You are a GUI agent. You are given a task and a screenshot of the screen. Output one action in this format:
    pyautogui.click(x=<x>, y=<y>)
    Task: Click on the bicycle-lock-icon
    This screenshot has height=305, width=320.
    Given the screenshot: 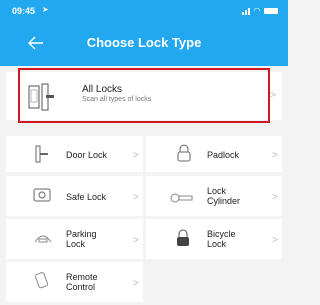 What is the action you would take?
    pyautogui.click(x=183, y=240)
    